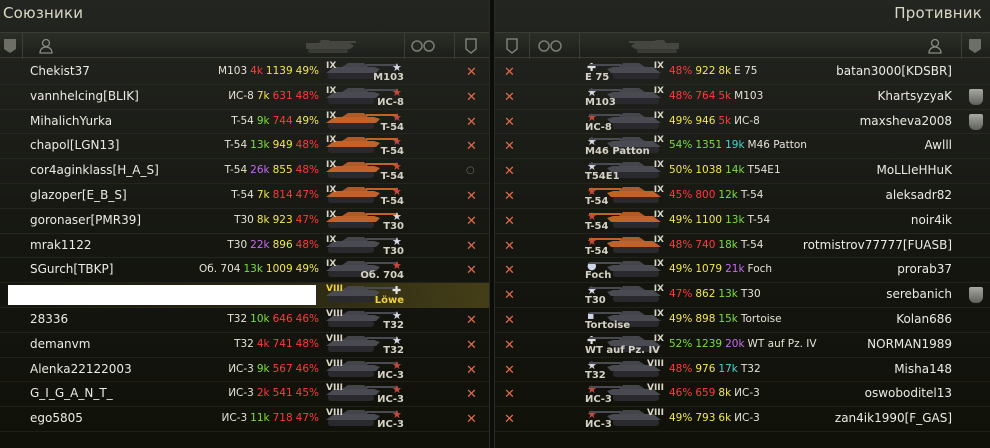  What do you see at coordinates (84, 96) in the screenshot?
I see `player-name: vannhelcing[BLIK]` at bounding box center [84, 96].